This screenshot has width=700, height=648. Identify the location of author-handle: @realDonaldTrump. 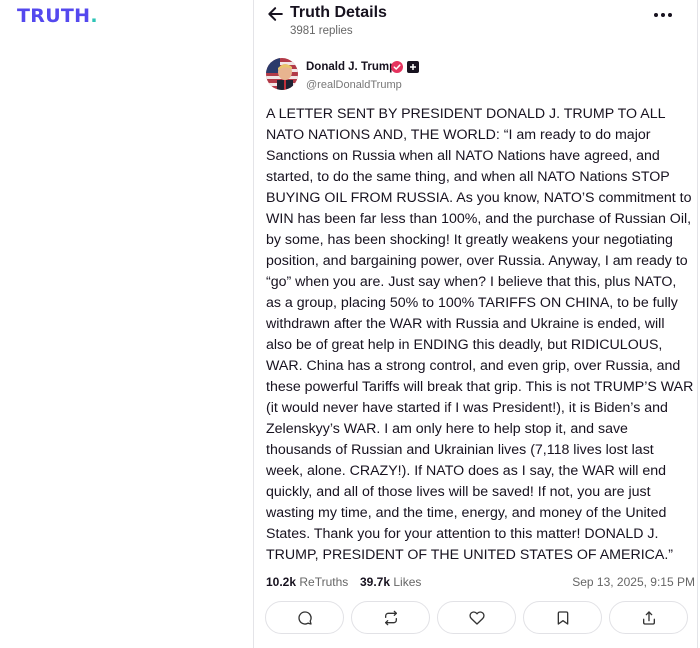
(354, 85).